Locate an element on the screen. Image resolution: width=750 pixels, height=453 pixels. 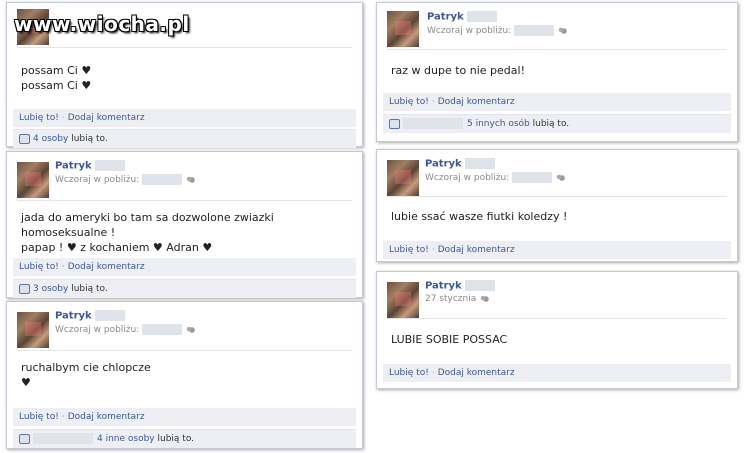
post-text: possam Ci ♥ possam Ci ♥ is located at coordinates (56, 78).